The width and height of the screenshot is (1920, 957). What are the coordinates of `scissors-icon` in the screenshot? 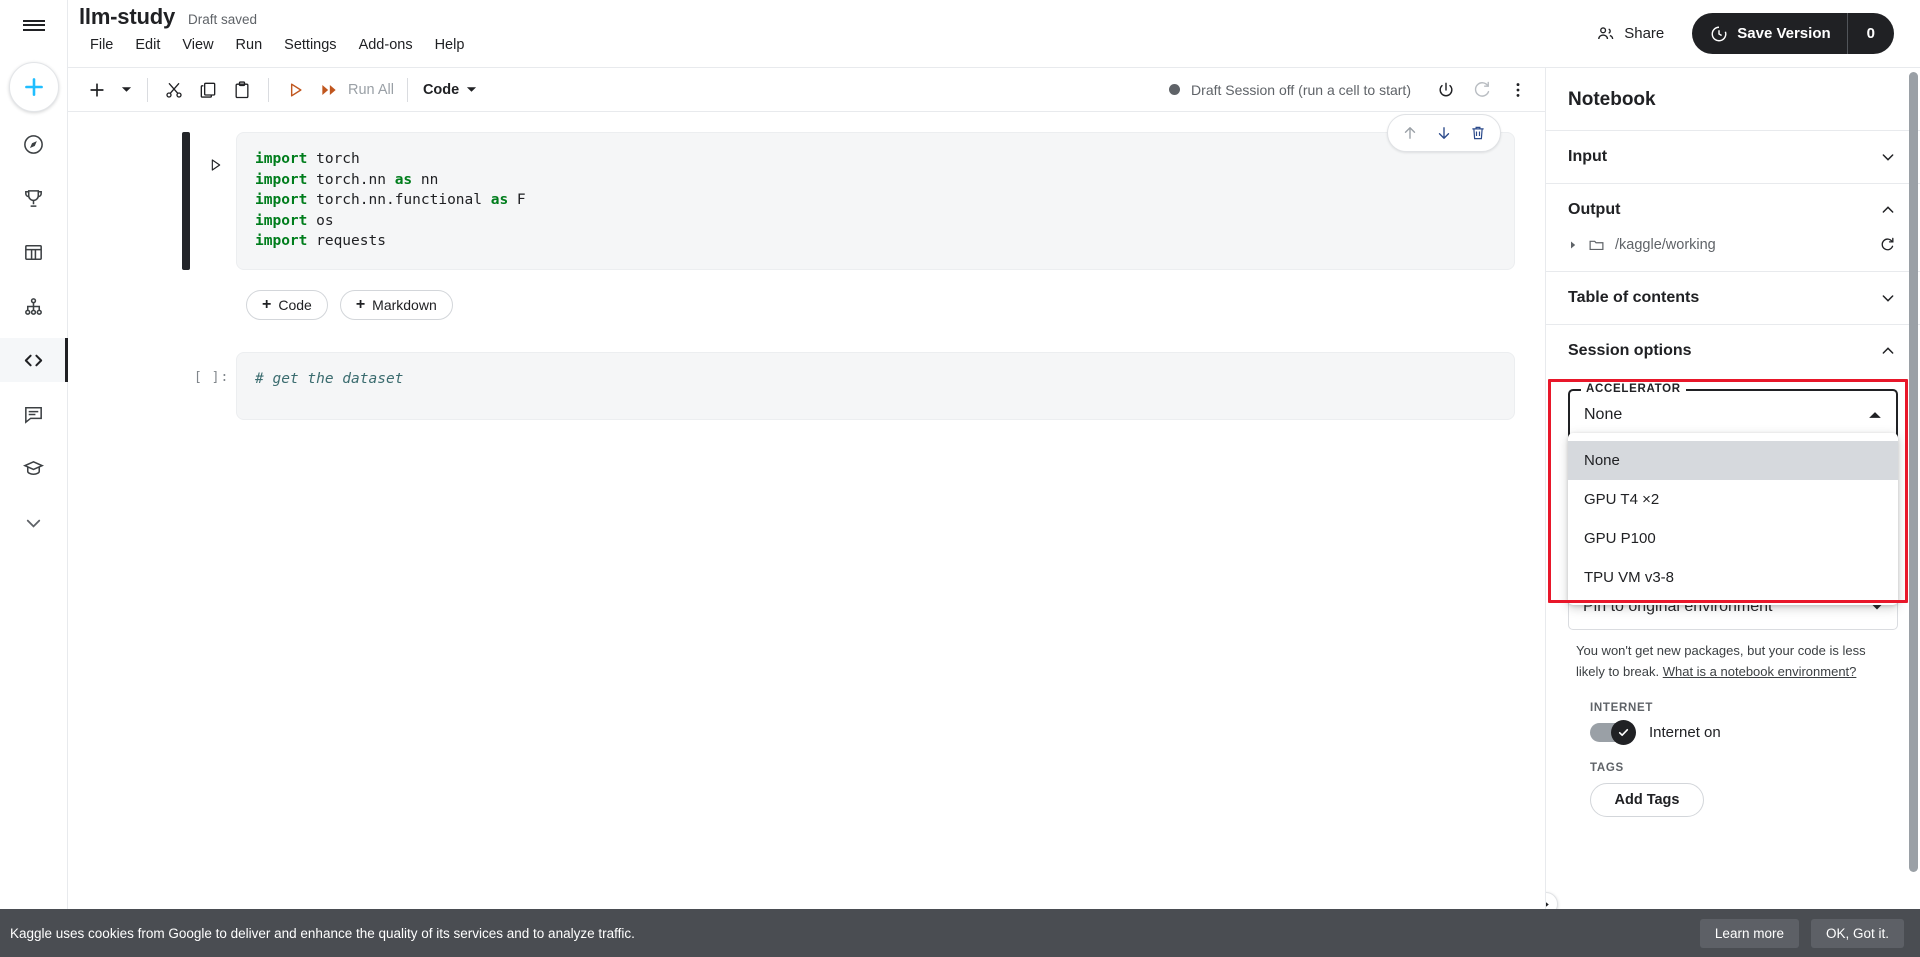 It's located at (174, 90).